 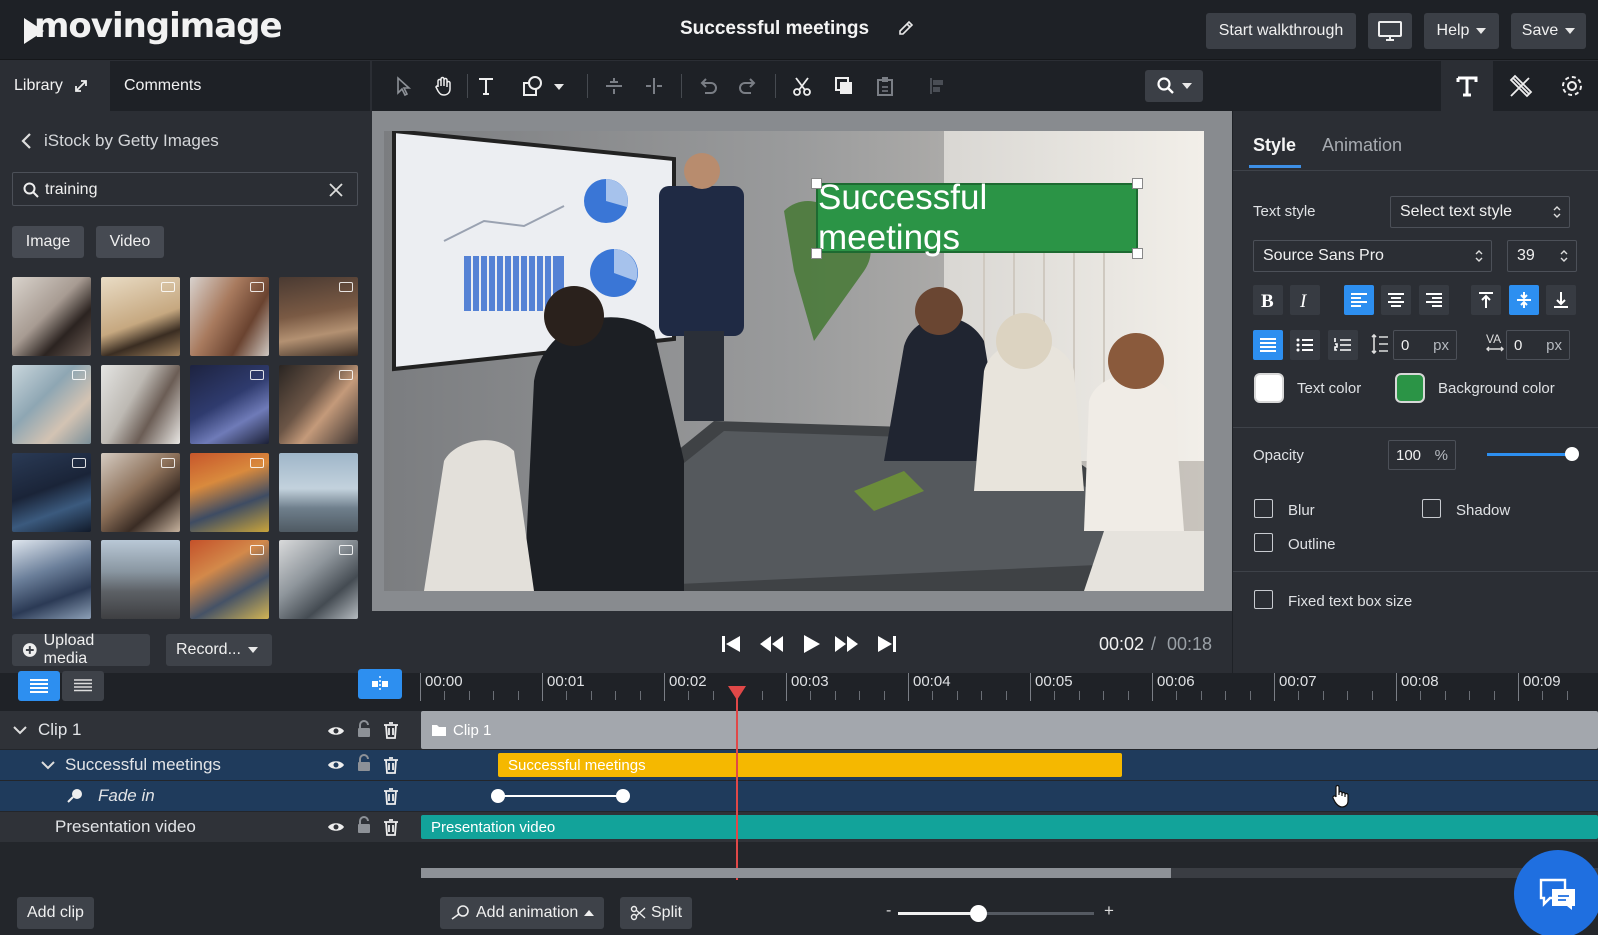 What do you see at coordinates (55, 913) in the screenshot?
I see `add-clip-button: Add clip` at bounding box center [55, 913].